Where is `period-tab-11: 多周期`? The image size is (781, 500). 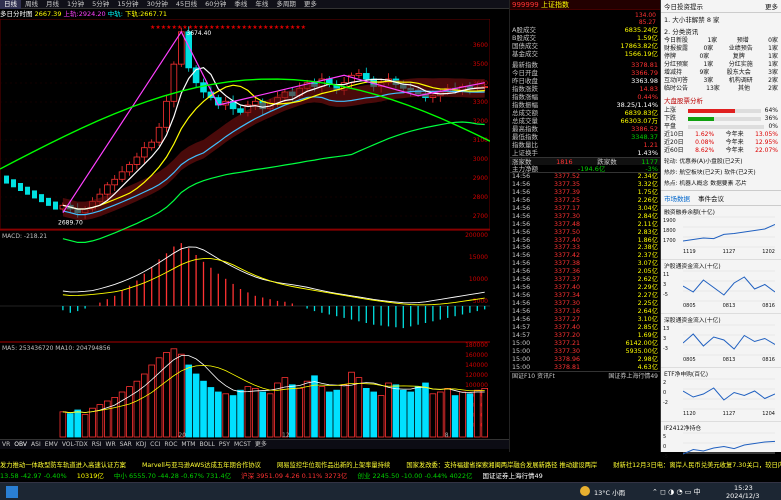 period-tab-11: 多周期 is located at coordinates (286, 4).